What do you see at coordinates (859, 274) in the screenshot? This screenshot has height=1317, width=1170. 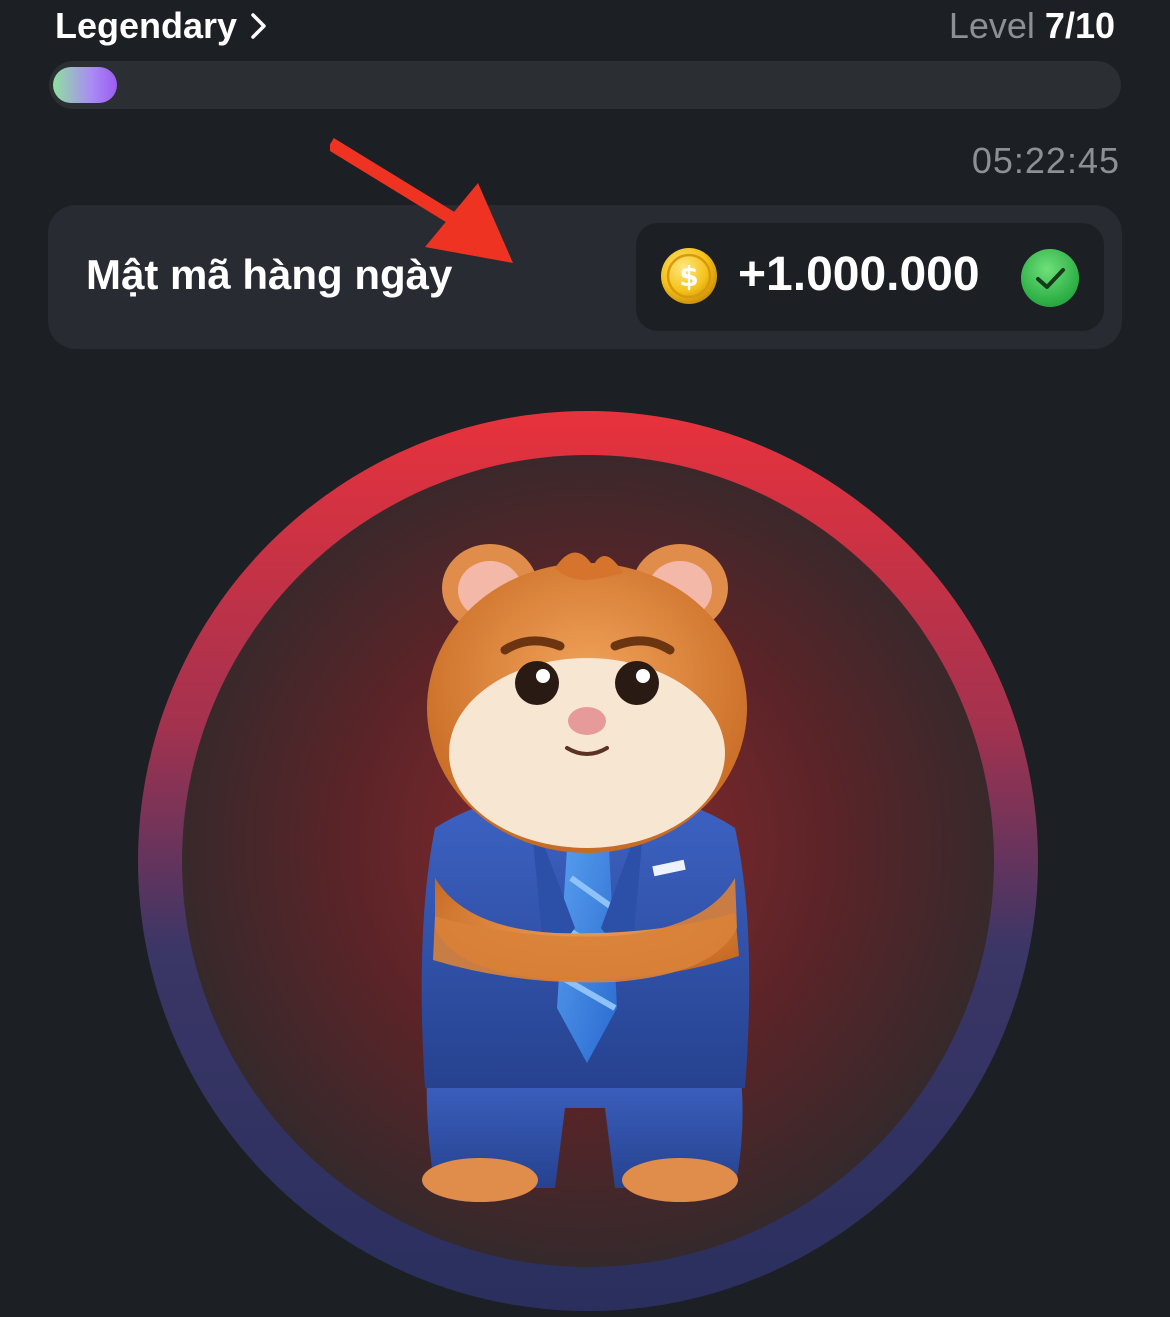 I see `reward-amount: +1.000.000` at bounding box center [859, 274].